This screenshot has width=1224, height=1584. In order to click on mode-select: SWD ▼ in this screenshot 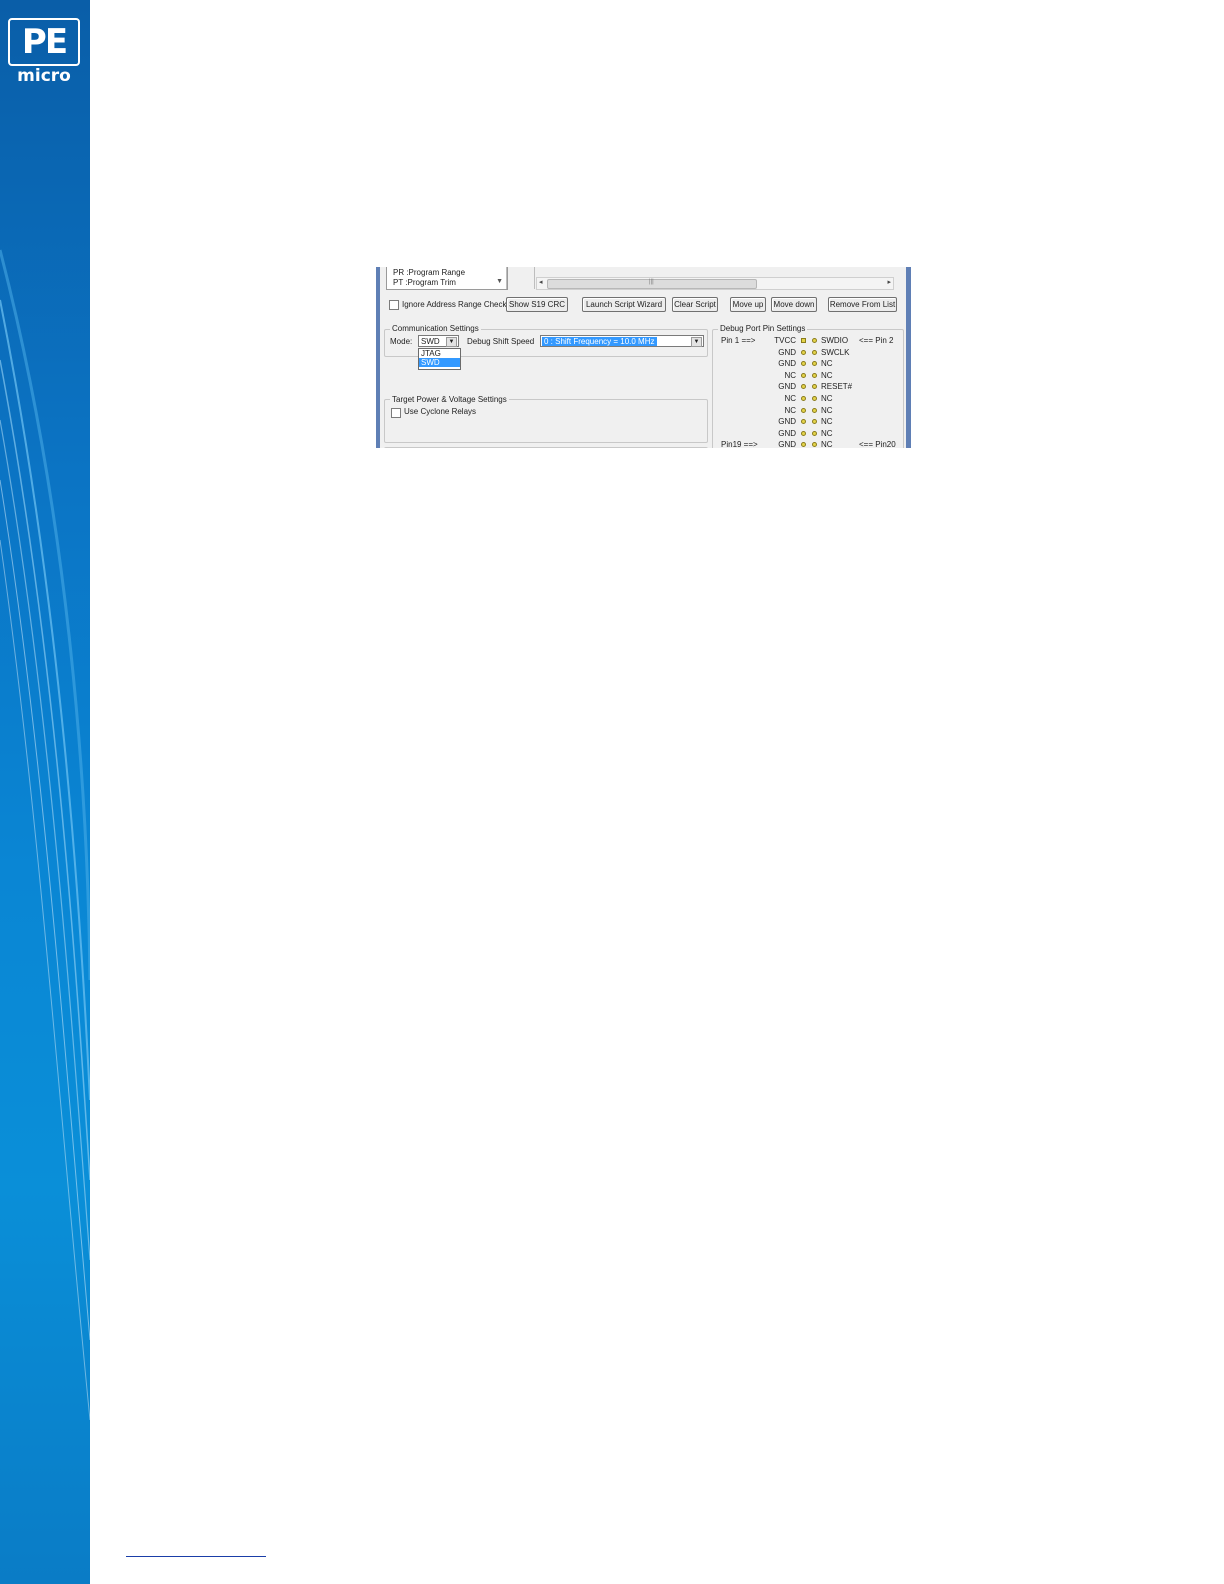, I will do `click(438, 341)`.